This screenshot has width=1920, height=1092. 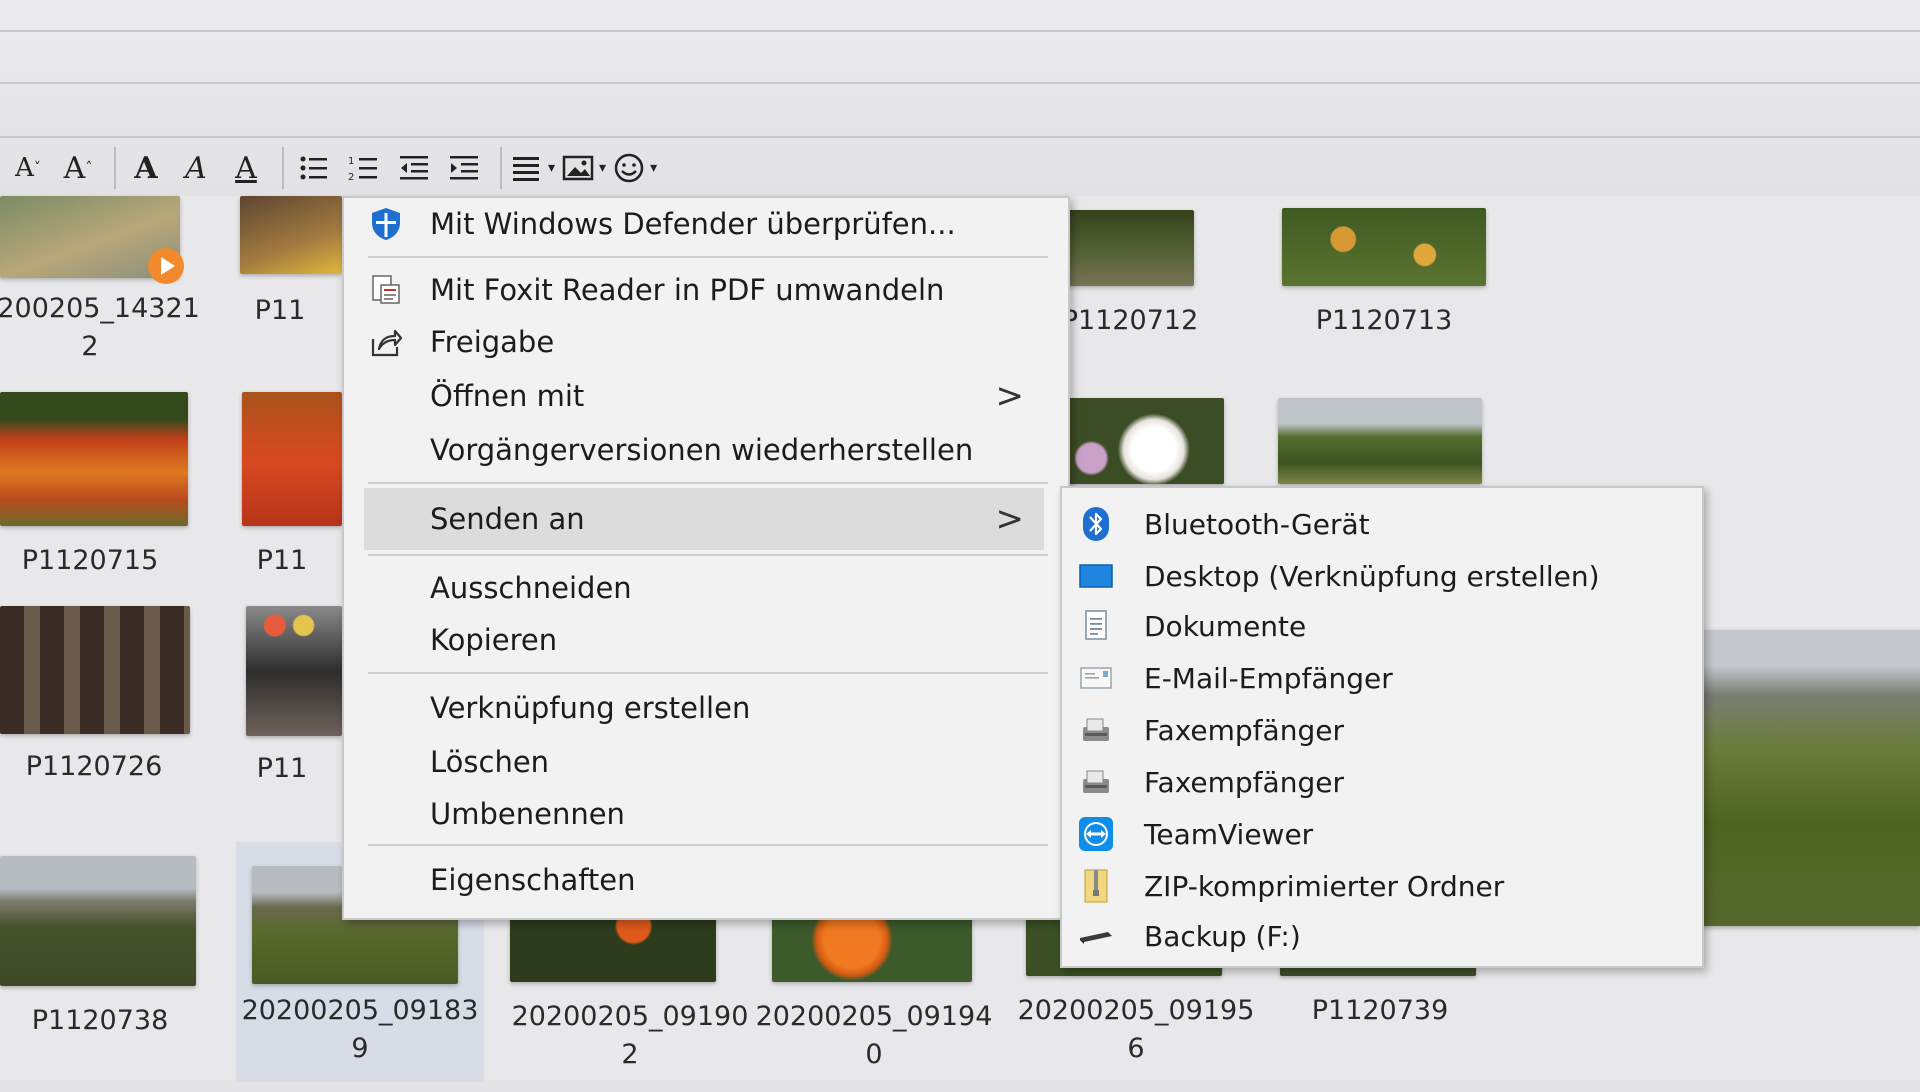 What do you see at coordinates (1268, 678) in the screenshot?
I see `submenu-item-label: E-Mail-Empfänger` at bounding box center [1268, 678].